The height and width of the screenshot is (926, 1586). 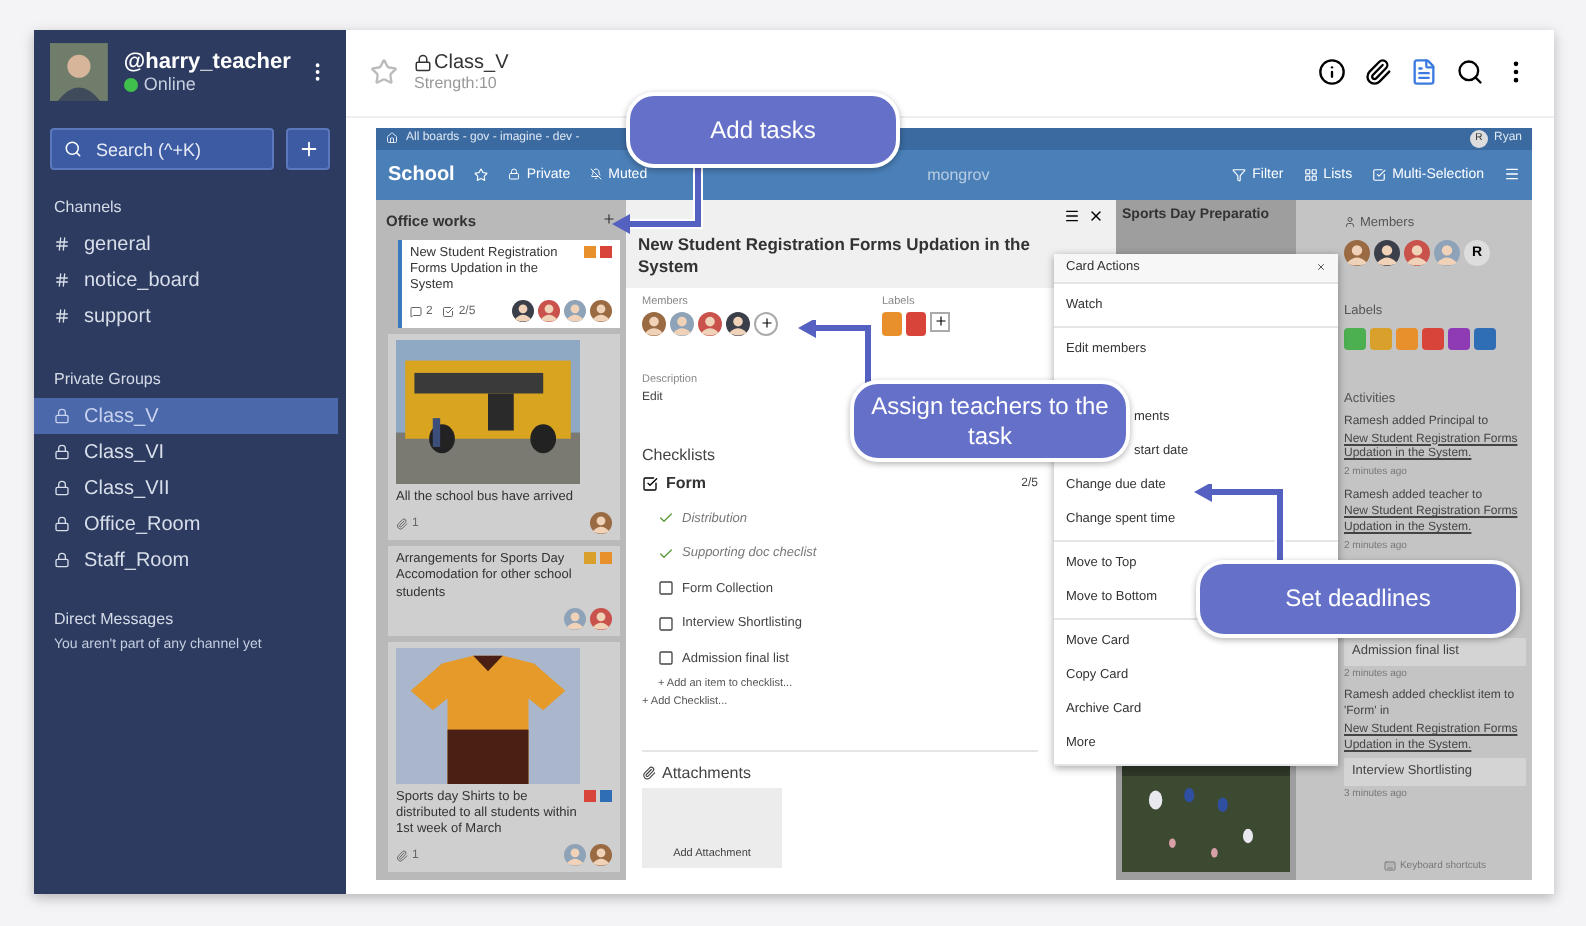 I want to click on org-name: mongrov, so click(x=958, y=174).